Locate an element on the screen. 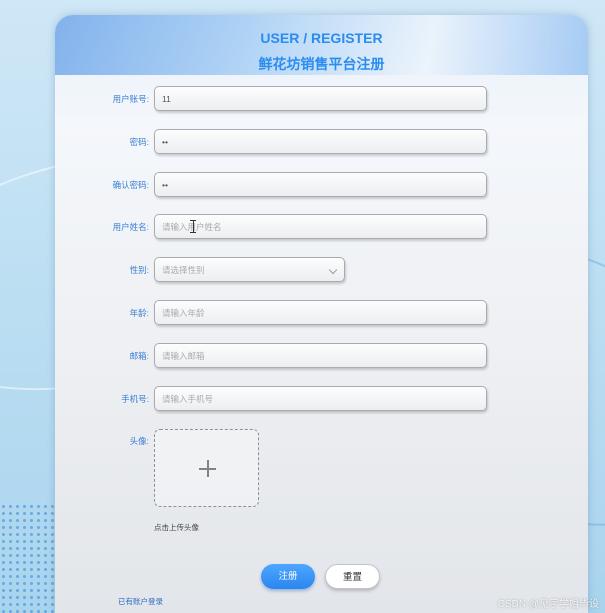 This screenshot has height=613, width=605. phone-input: 请输入手机号 is located at coordinates (320, 398).